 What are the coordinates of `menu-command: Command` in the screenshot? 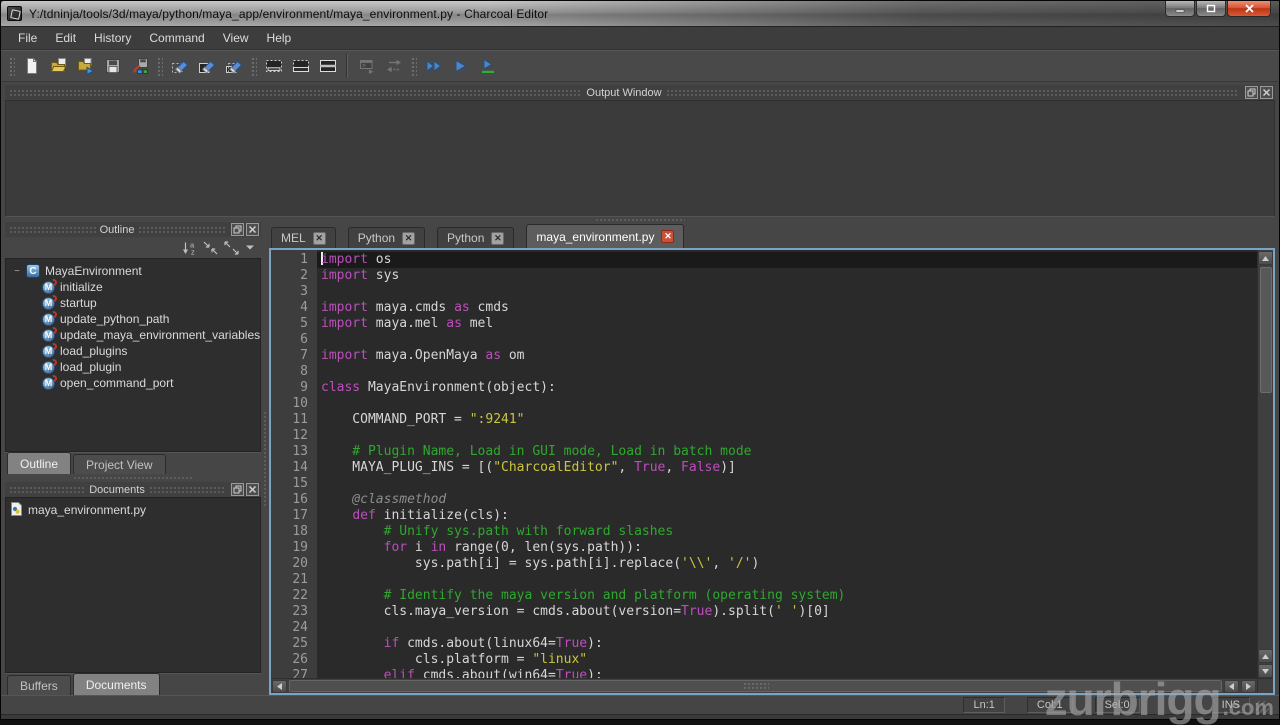 It's located at (176, 38).